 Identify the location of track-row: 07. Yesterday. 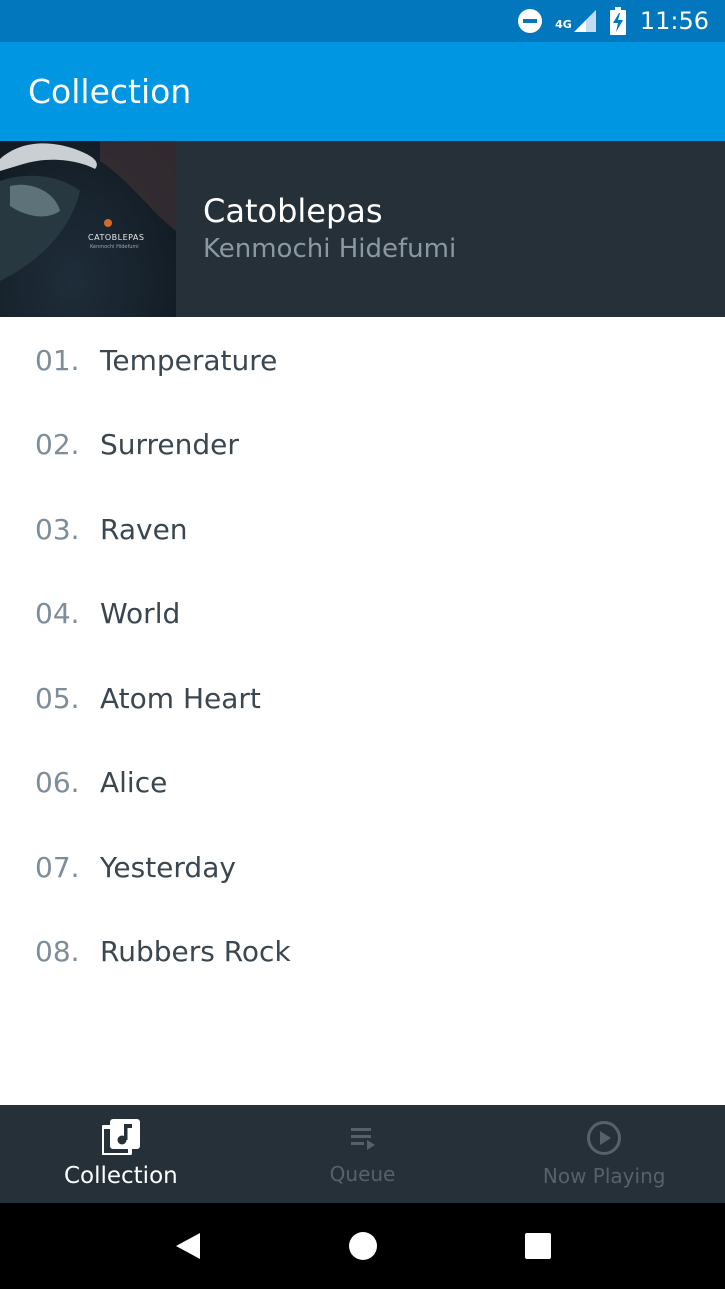
(362, 867).